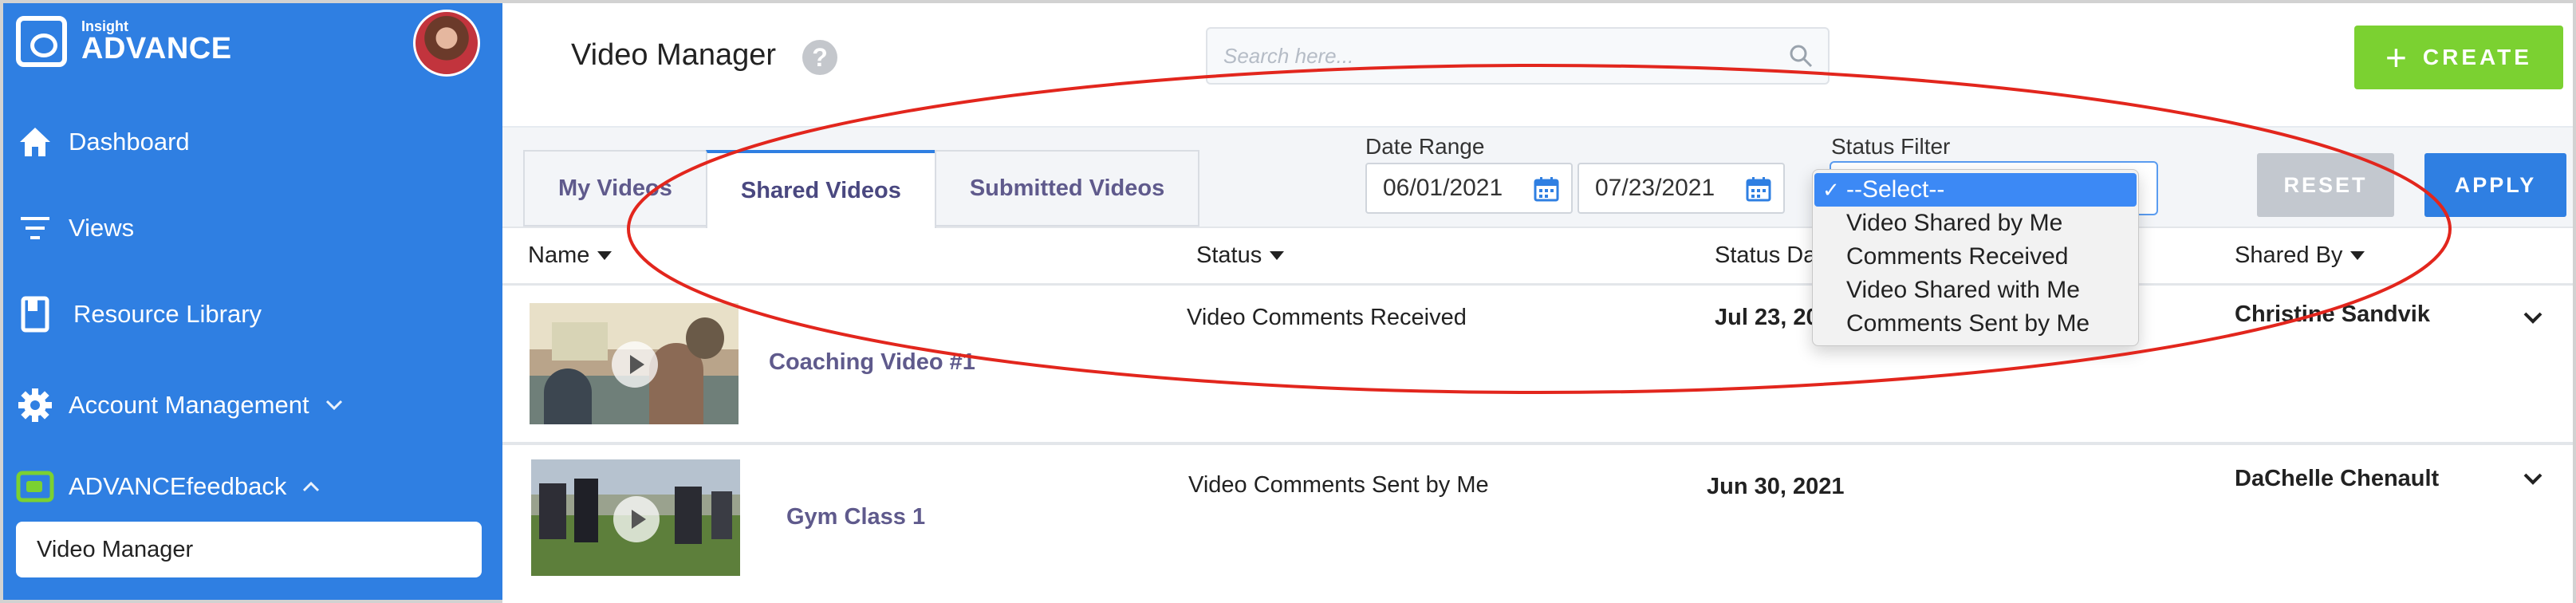 The image size is (2576, 603). I want to click on sidebar-item-label: ADVANCEfeedback, so click(178, 486).